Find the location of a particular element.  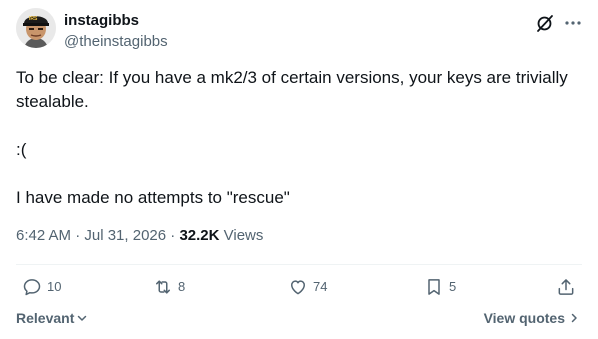

share-button is located at coordinates (566, 287).